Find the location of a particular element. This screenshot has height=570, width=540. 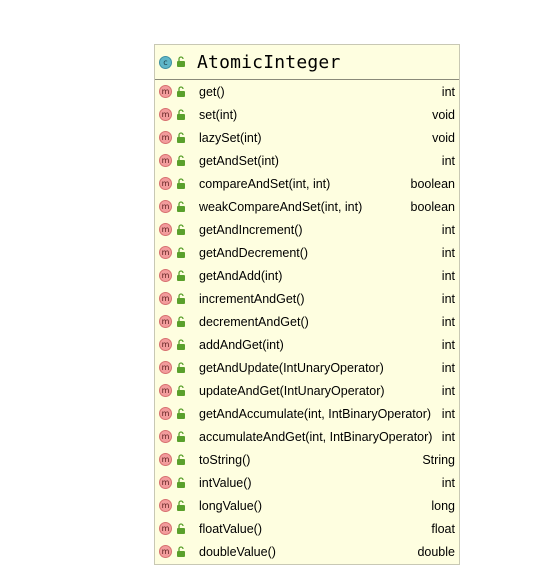

method-signature: get() is located at coordinates (212, 91).